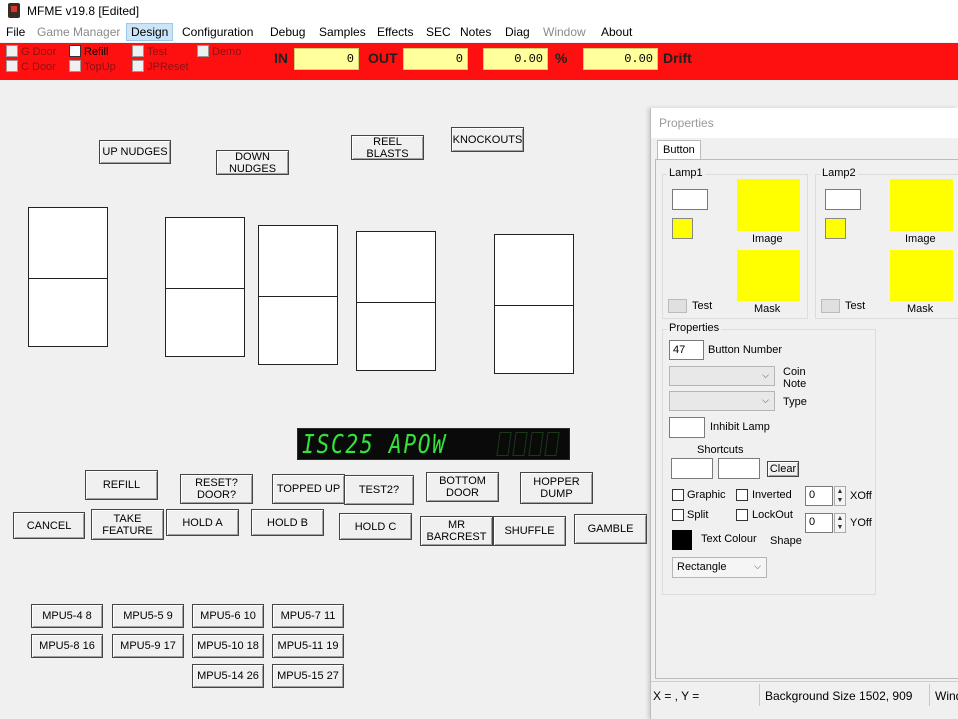 The height and width of the screenshot is (719, 958). What do you see at coordinates (67, 646) in the screenshot?
I see `mpu-button: MPU5-8 16` at bounding box center [67, 646].